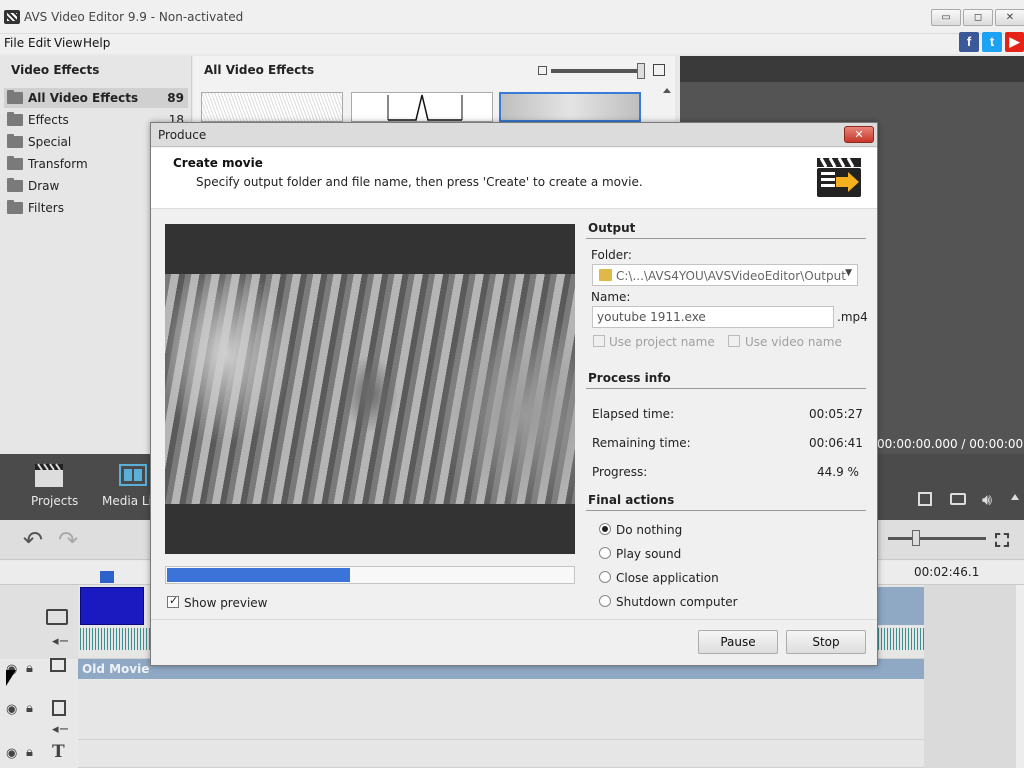 The height and width of the screenshot is (768, 1024). I want to click on use-project-name-checkbox, so click(599, 341).